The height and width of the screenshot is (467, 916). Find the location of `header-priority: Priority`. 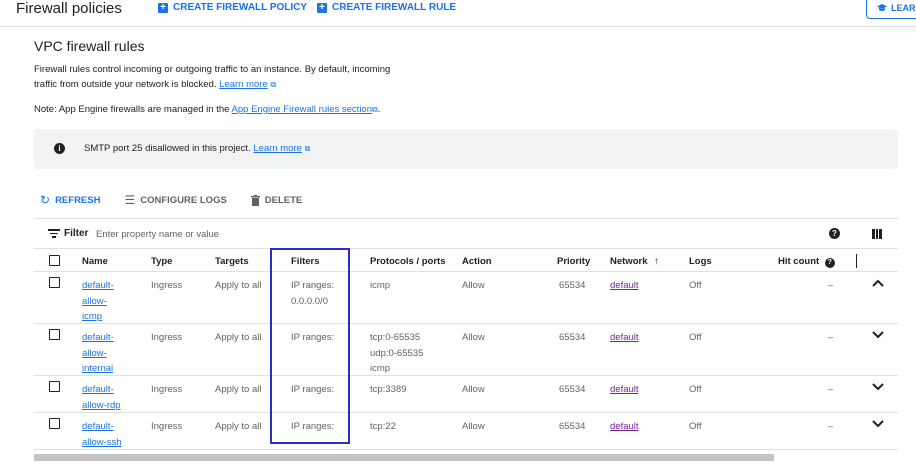

header-priority: Priority is located at coordinates (573, 261).